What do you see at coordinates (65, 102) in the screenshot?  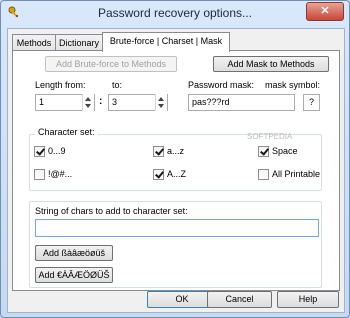 I see `length-from-field: 1` at bounding box center [65, 102].